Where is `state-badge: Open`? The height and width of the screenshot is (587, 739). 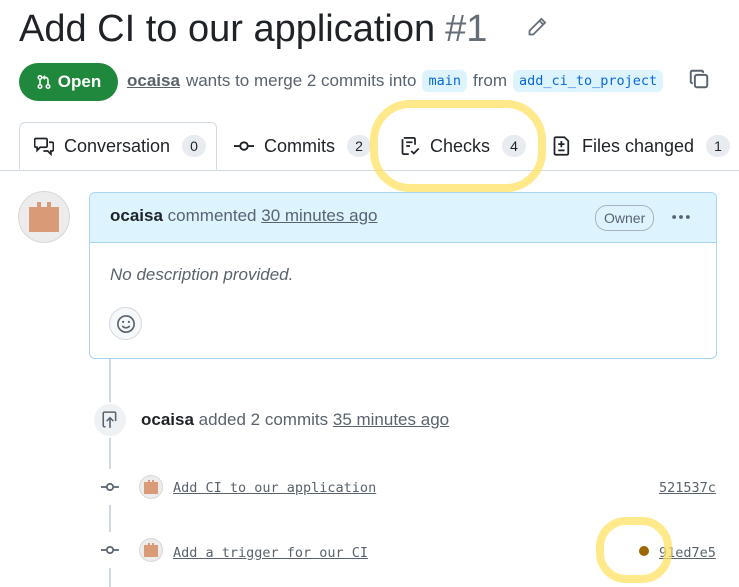
state-badge: Open is located at coordinates (68, 82).